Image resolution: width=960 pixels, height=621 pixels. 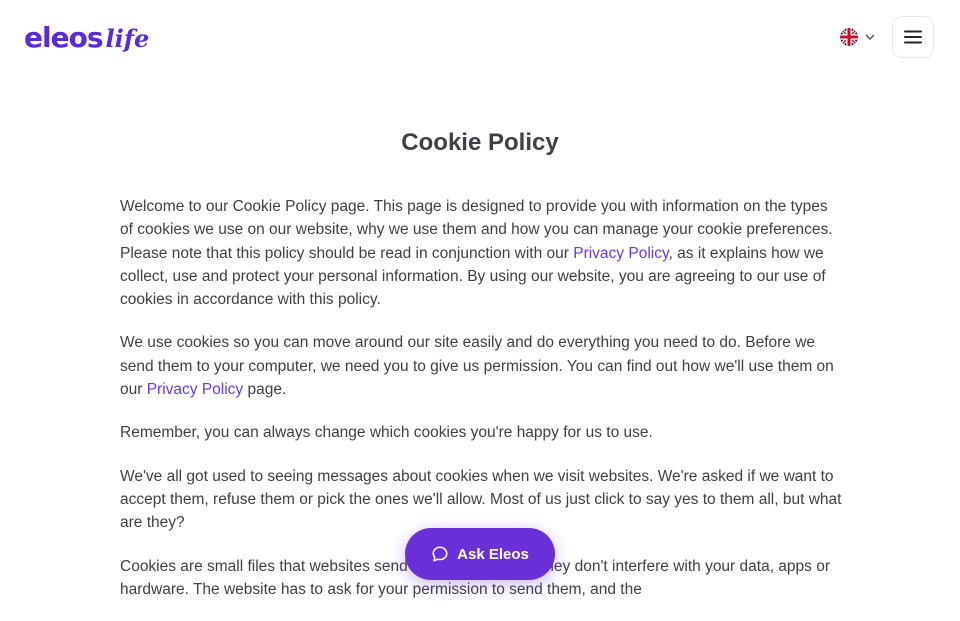 I want to click on eleos-life-logo: eleos life, so click(x=86, y=40).